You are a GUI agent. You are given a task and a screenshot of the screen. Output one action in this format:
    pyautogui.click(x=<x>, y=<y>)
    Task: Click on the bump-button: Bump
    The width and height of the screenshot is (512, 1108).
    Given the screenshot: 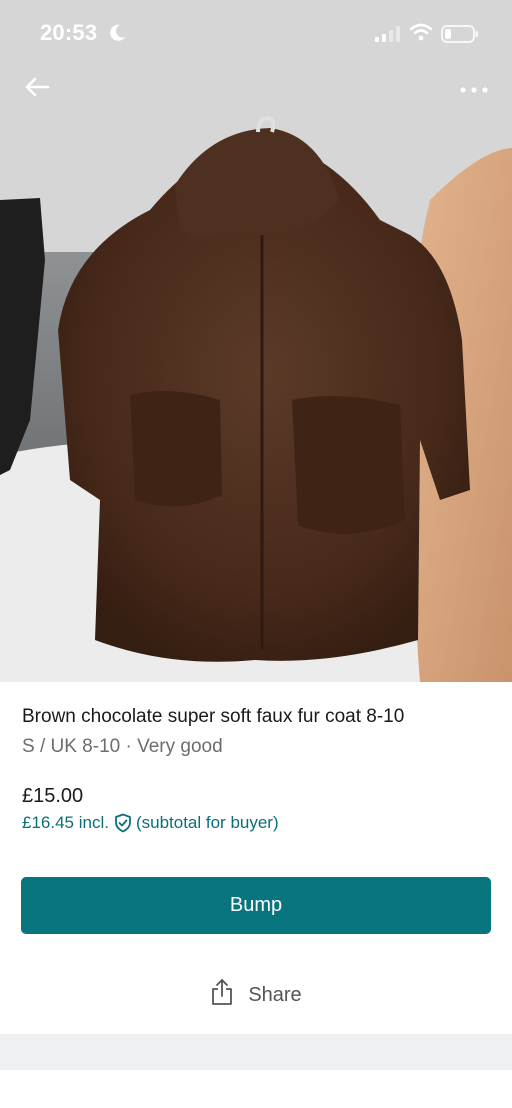 What is the action you would take?
    pyautogui.click(x=256, y=905)
    